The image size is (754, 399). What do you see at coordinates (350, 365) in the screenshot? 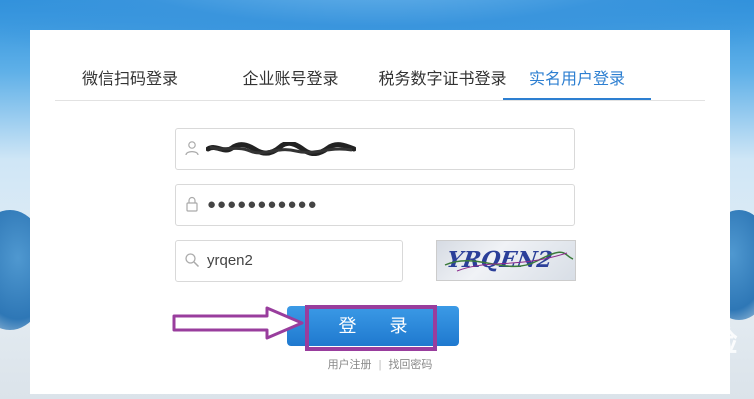
I see `register-link: 用户注册` at bounding box center [350, 365].